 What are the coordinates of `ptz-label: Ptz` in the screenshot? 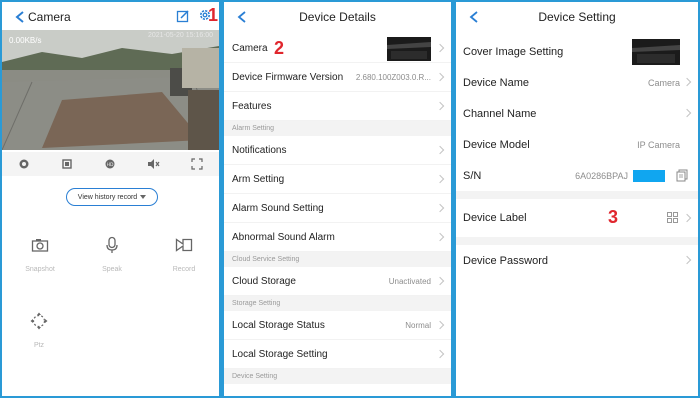 It's located at (39, 345).